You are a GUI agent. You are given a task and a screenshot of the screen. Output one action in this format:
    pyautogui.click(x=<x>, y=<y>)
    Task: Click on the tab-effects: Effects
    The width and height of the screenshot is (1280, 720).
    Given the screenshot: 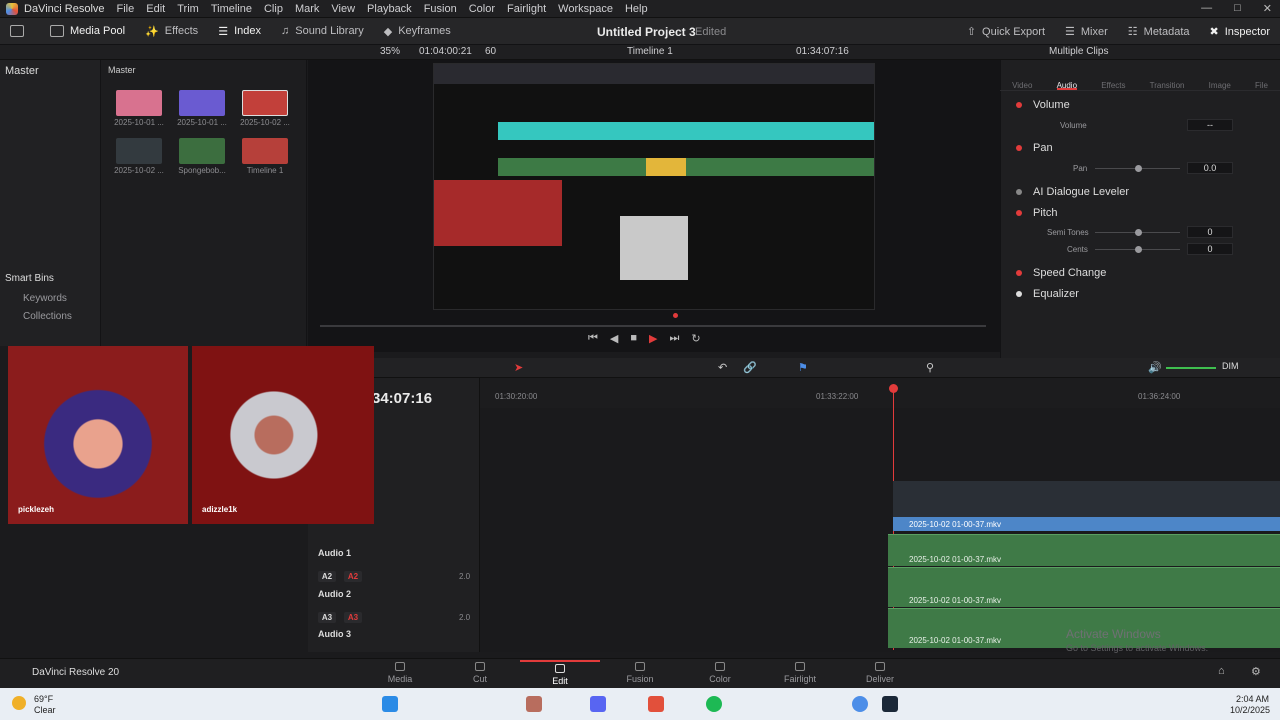 What is the action you would take?
    pyautogui.click(x=1113, y=76)
    